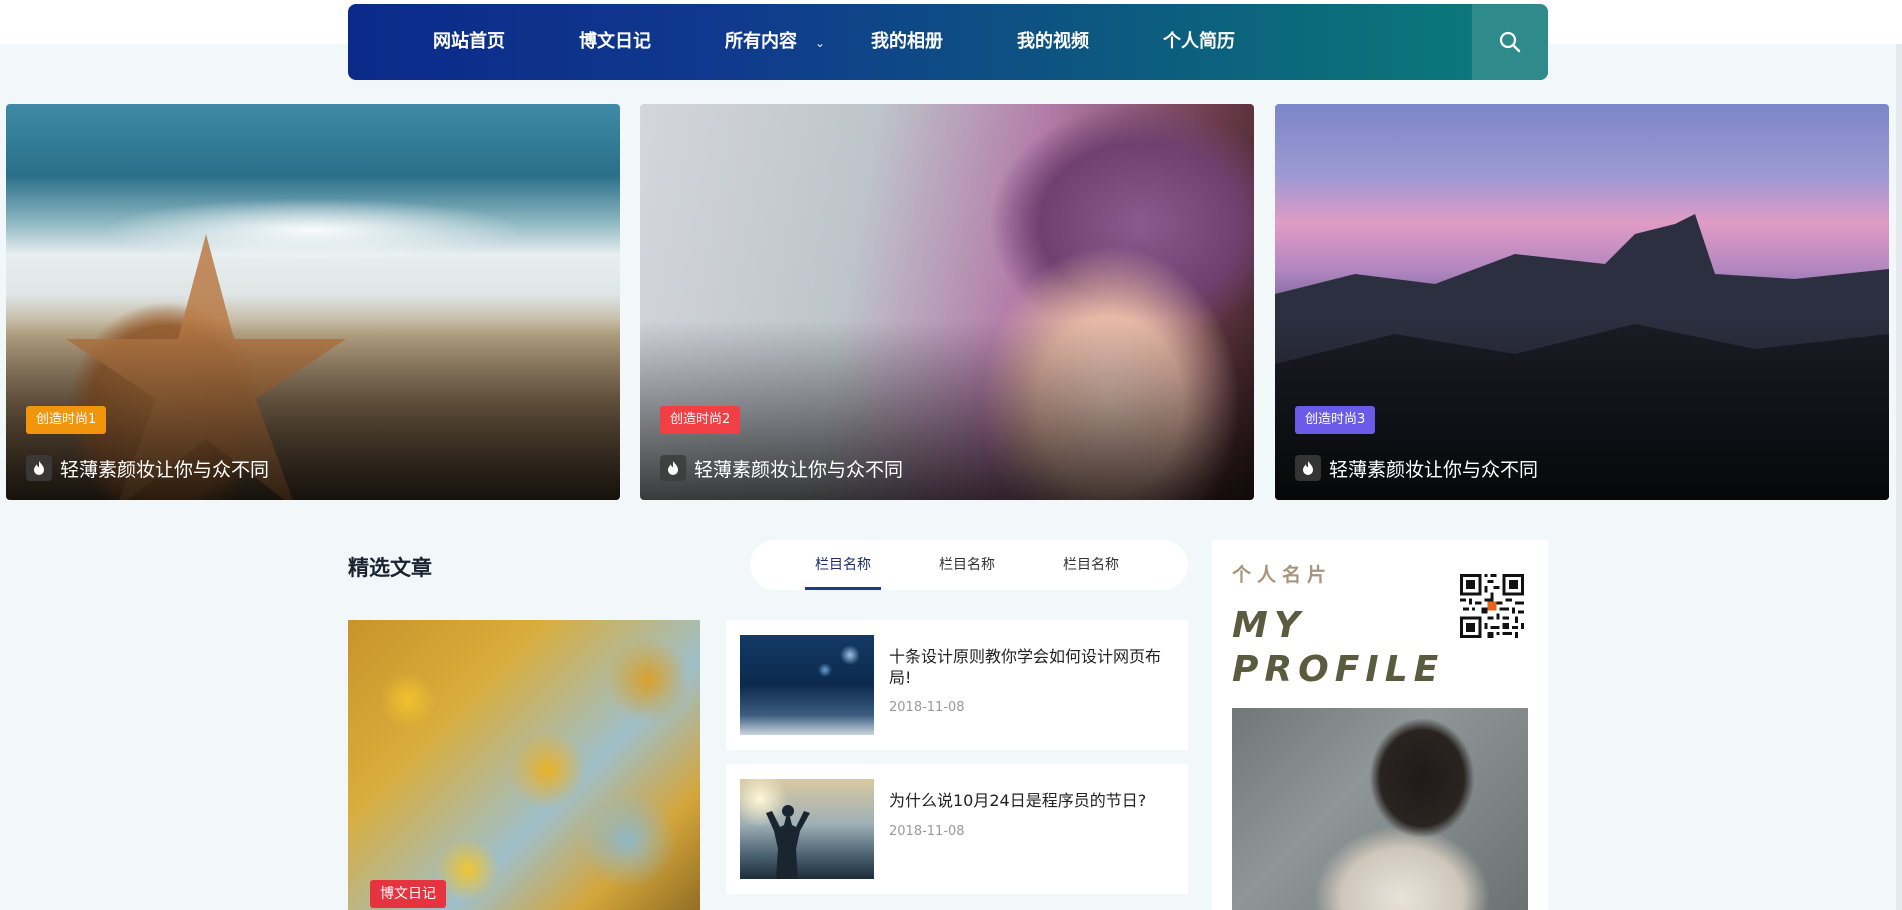 Image resolution: width=1902 pixels, height=910 pixels. Describe the element at coordinates (1029, 800) in the screenshot. I see `article-title: 为什么说10月24日是程序员的节日?` at that location.